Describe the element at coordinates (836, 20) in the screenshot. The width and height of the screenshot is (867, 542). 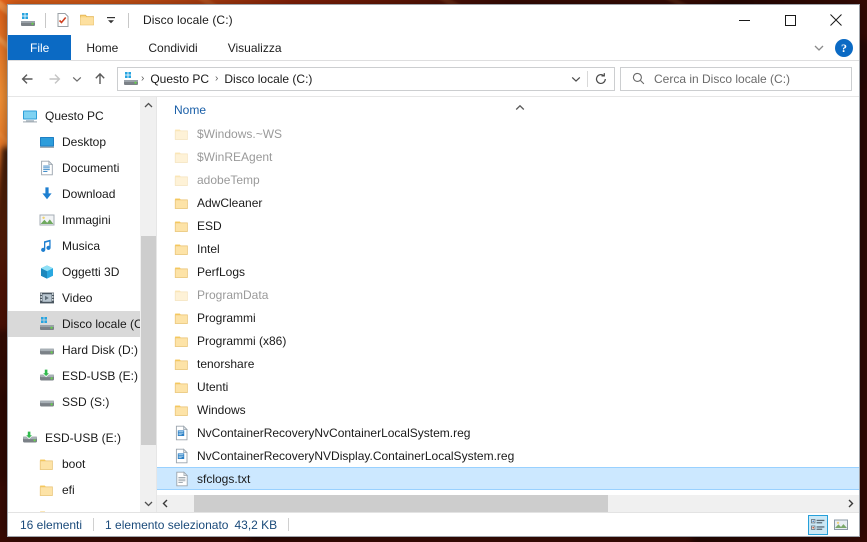
I see `close-button` at that location.